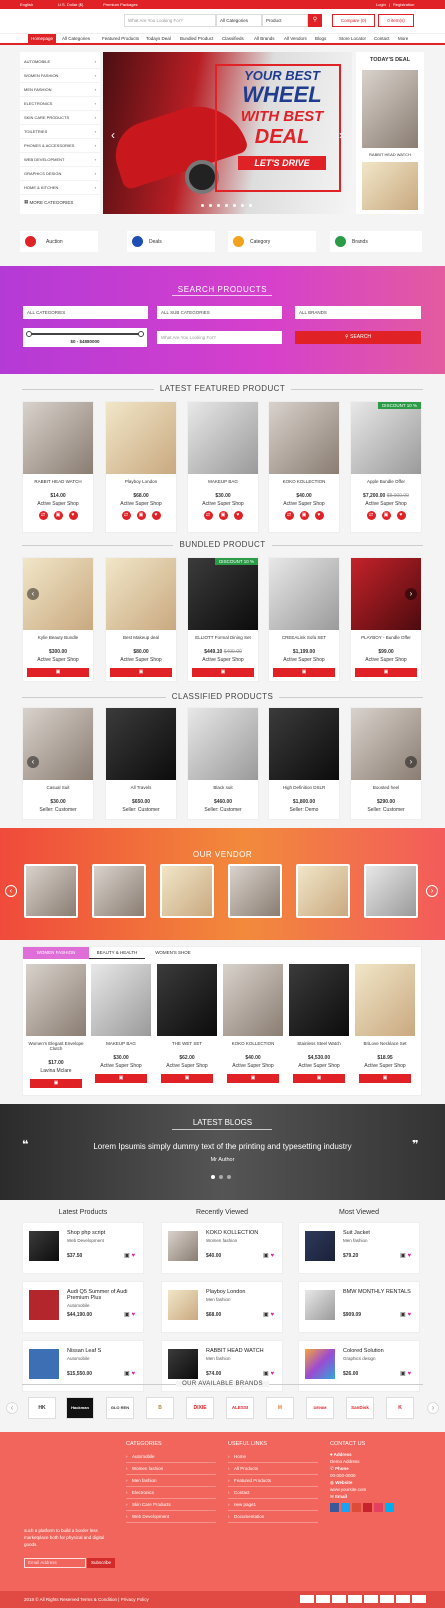 This screenshot has width=445, height=1608. What do you see at coordinates (141, 787) in the screenshot?
I see `product-name: All Travels` at bounding box center [141, 787].